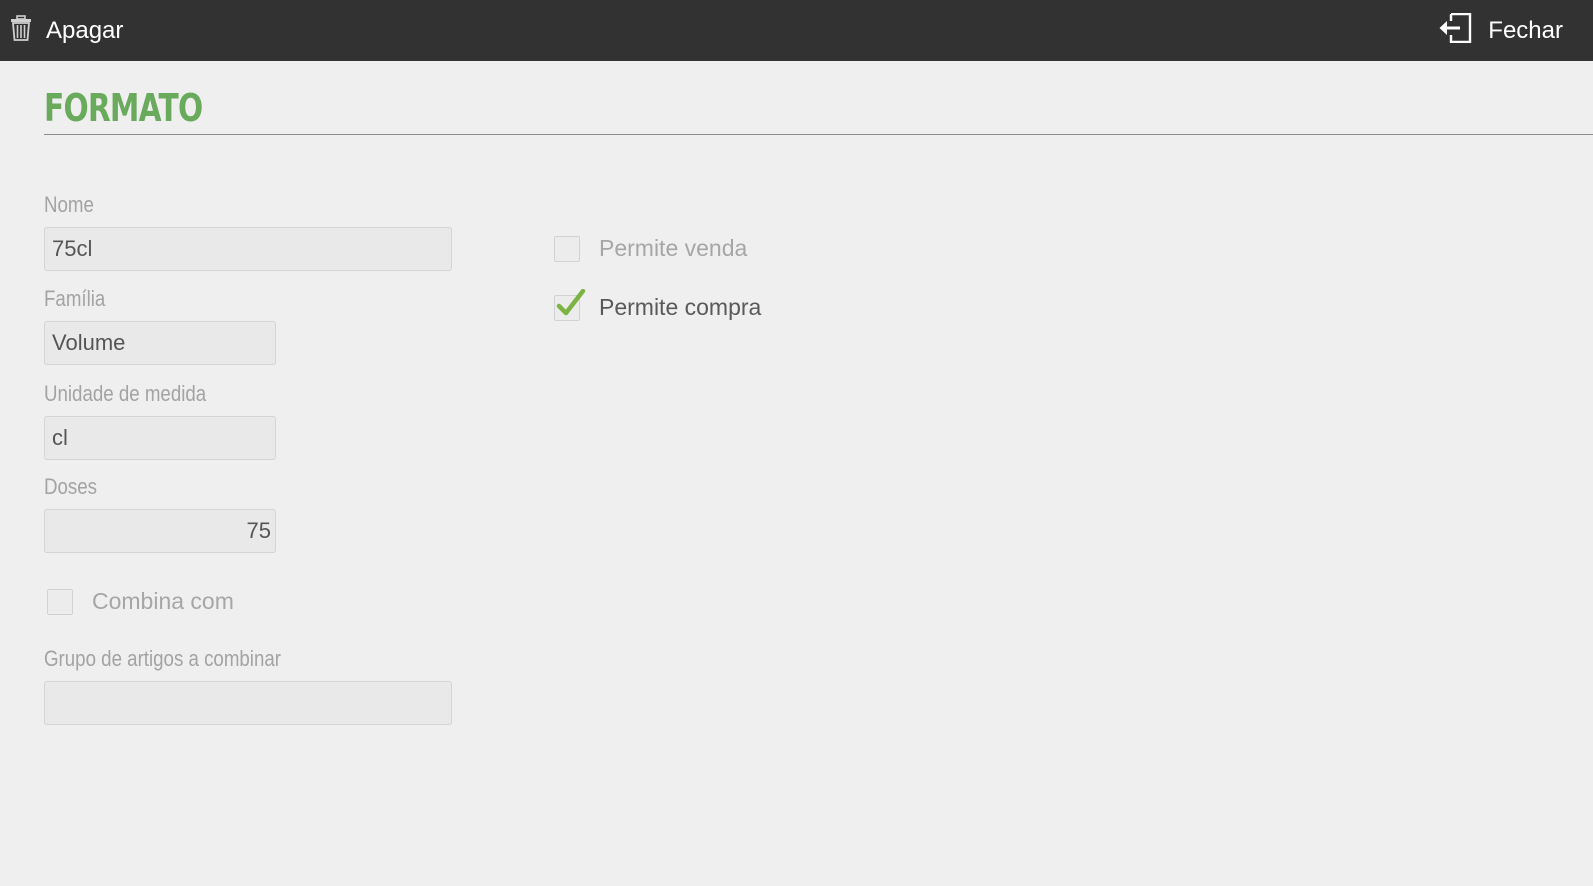 This screenshot has width=1593, height=886. What do you see at coordinates (85, 30) in the screenshot?
I see `delete-label: Apagar` at bounding box center [85, 30].